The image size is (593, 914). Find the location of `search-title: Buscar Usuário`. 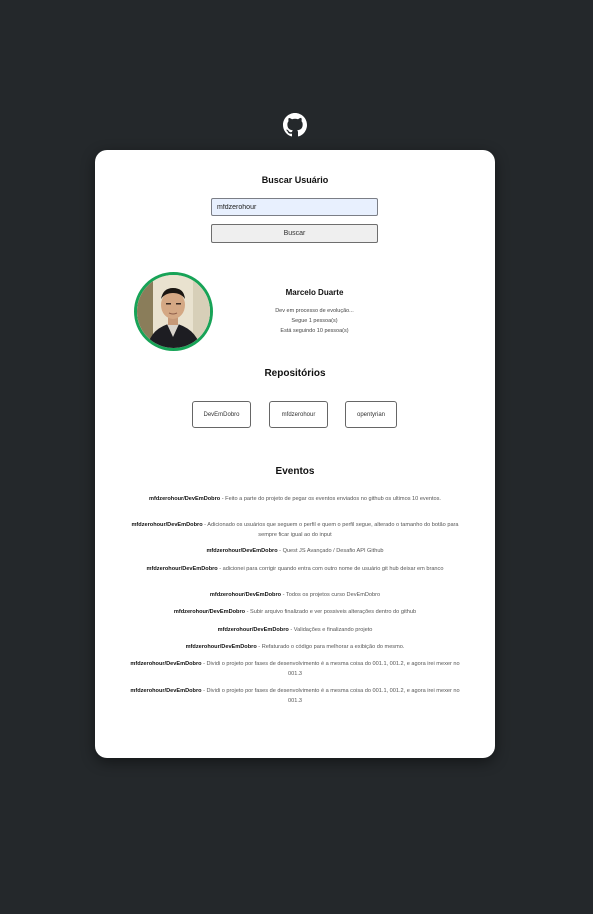

search-title: Buscar Usuário is located at coordinates (295, 180).